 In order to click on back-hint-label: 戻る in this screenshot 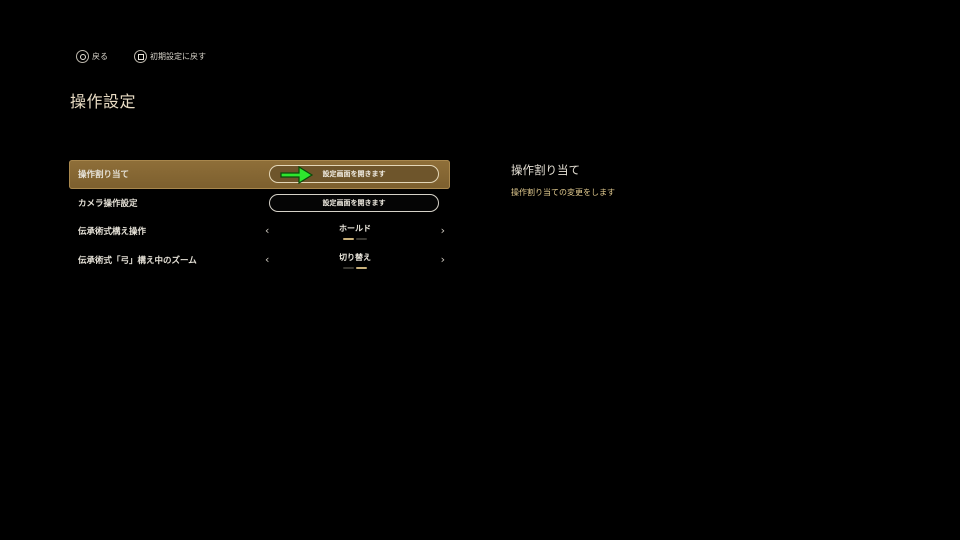, I will do `click(100, 56)`.